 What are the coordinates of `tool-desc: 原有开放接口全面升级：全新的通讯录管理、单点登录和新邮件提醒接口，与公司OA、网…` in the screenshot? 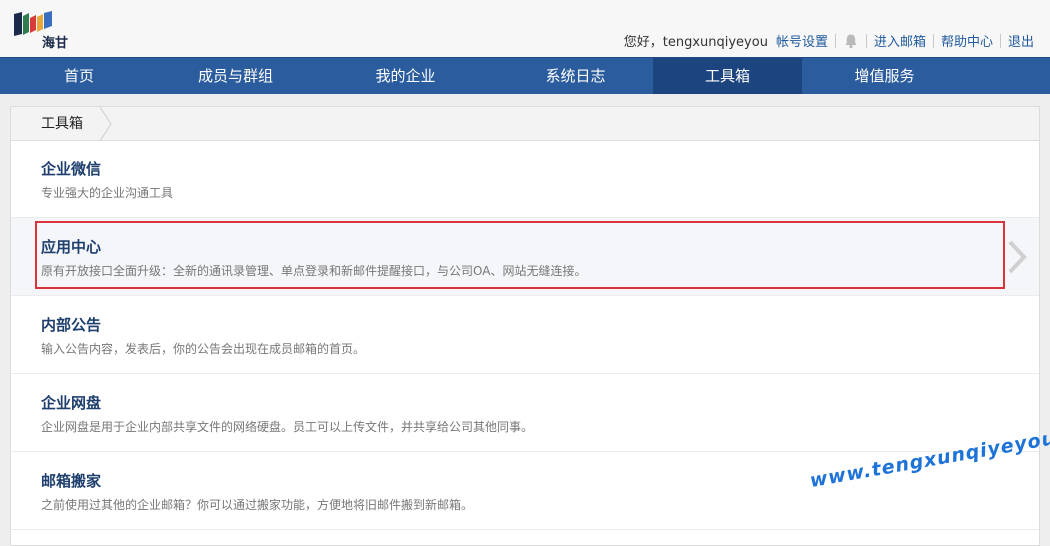 It's located at (314, 271).